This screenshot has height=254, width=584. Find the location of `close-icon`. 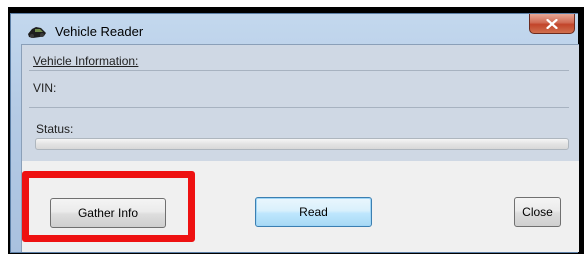

close-icon is located at coordinates (552, 23).